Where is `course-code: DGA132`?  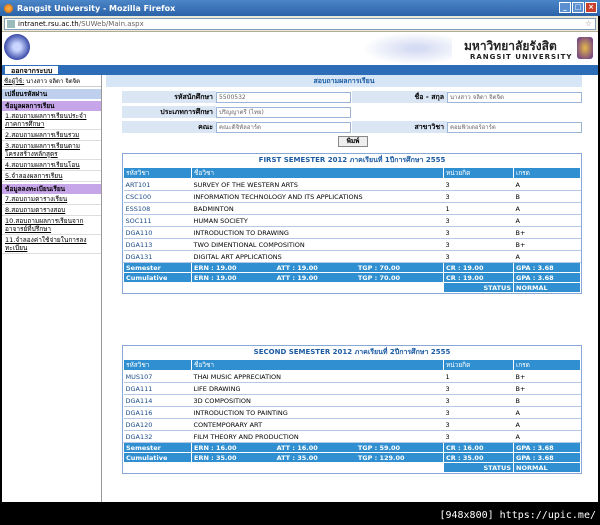 course-code: DGA132 is located at coordinates (157, 436).